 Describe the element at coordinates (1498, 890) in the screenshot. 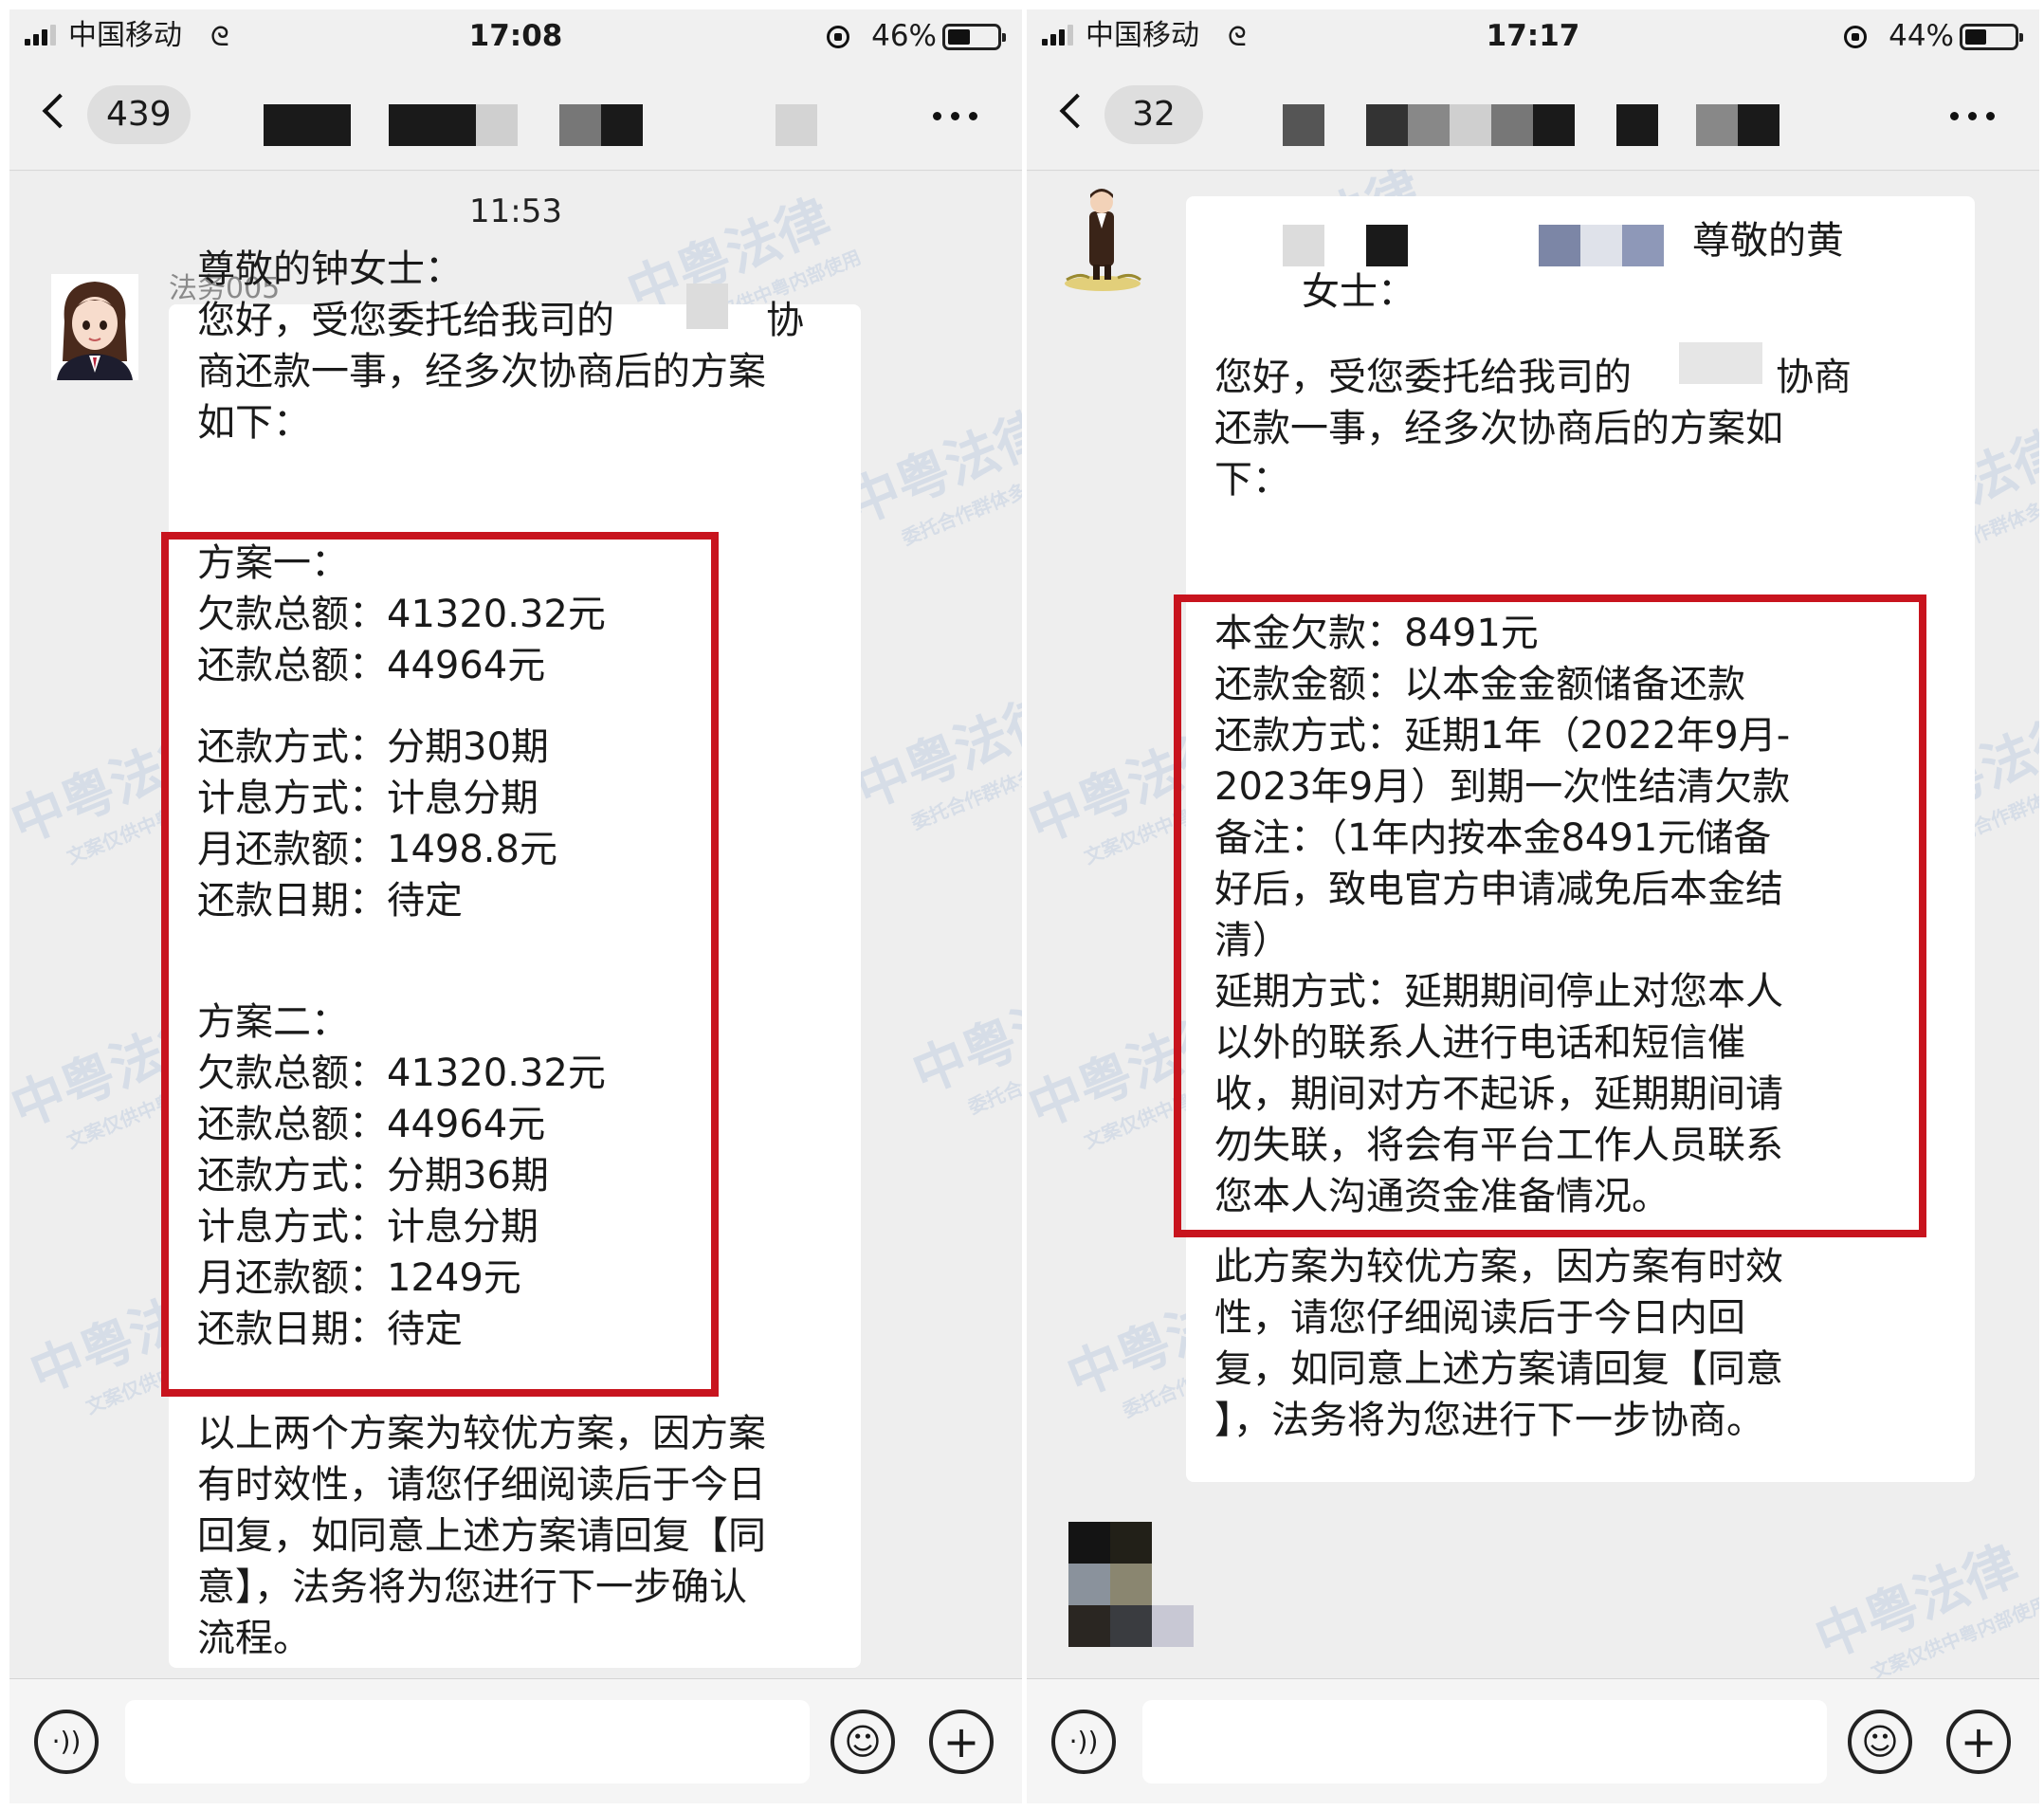

I see `plan-line: 好后，致电官方申请减免后本金结` at that location.